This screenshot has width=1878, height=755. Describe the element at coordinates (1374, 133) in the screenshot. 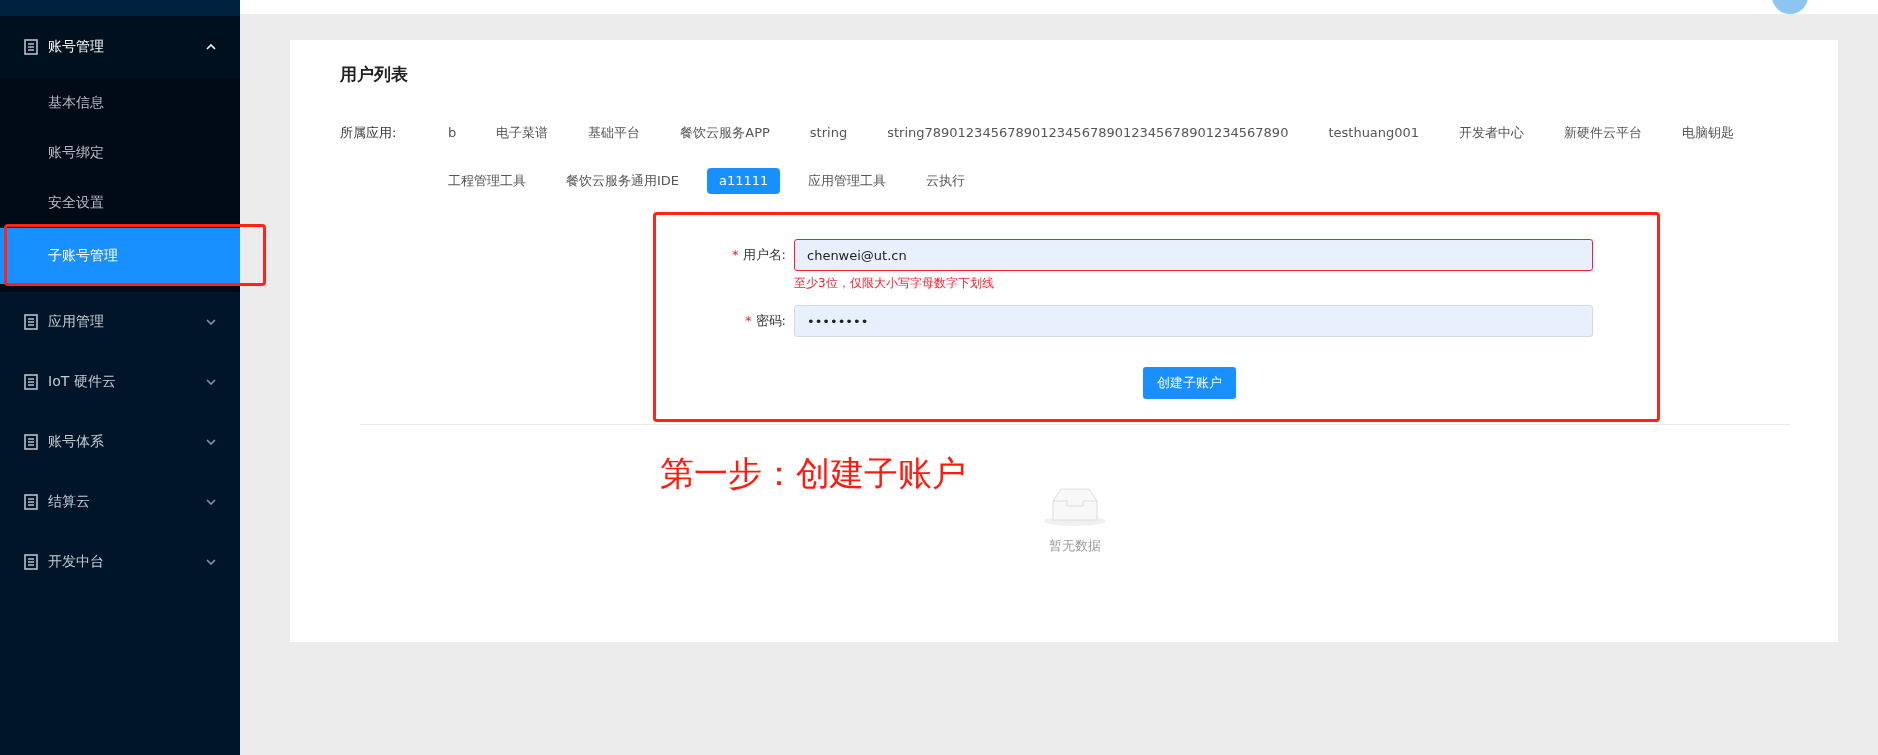

I see `app-tab: testhuang001` at that location.